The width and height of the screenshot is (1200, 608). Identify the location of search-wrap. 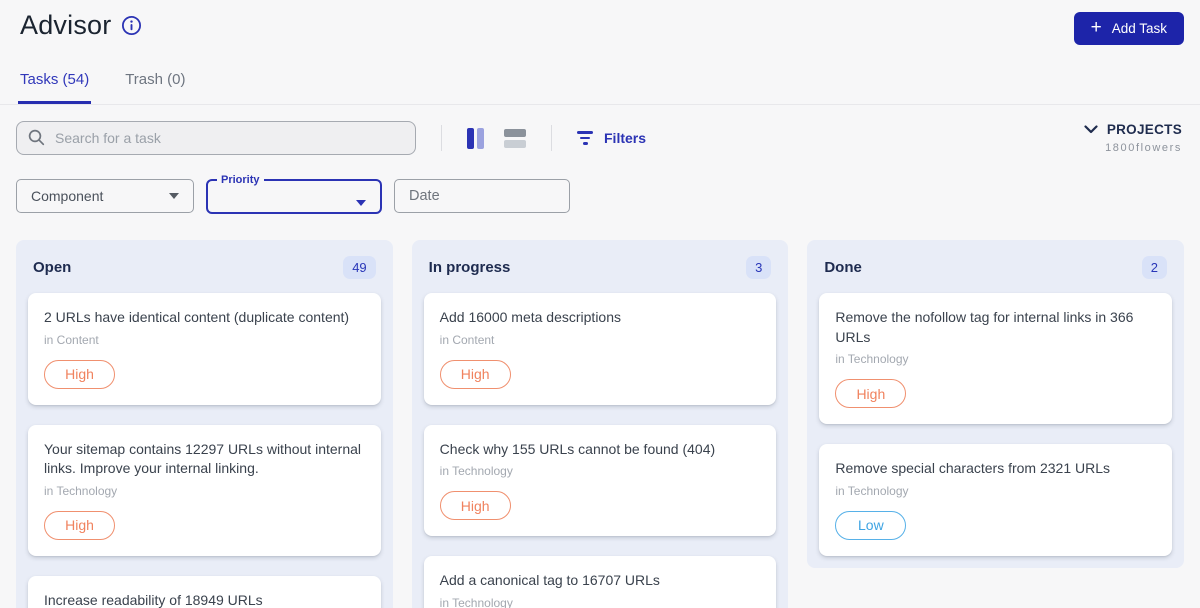
(216, 138).